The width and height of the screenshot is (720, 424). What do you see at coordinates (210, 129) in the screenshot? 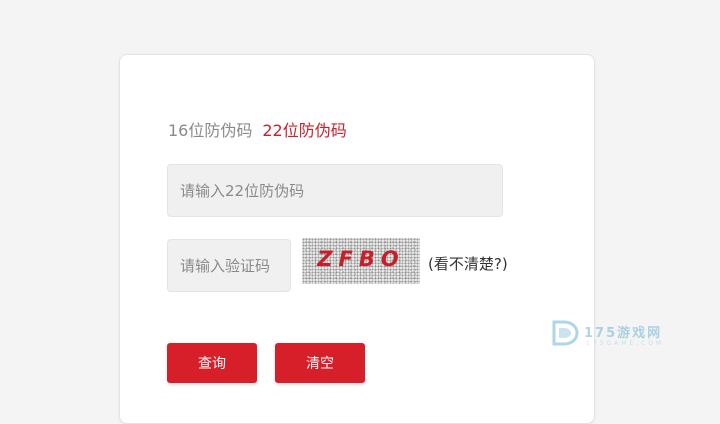
I see `tab-16-digit-code: 16位防伪码` at bounding box center [210, 129].